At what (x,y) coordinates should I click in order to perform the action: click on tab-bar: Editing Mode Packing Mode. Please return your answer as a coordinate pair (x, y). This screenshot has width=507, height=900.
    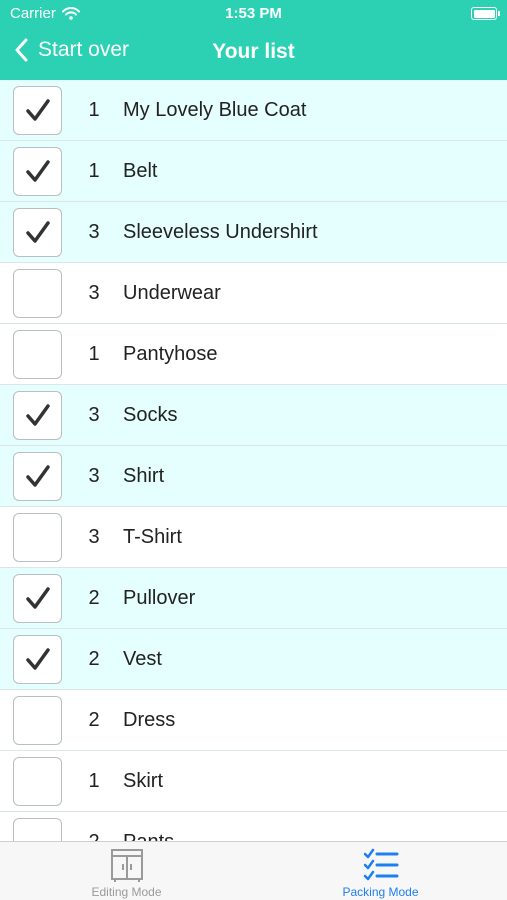
    Looking at the image, I should click on (253, 870).